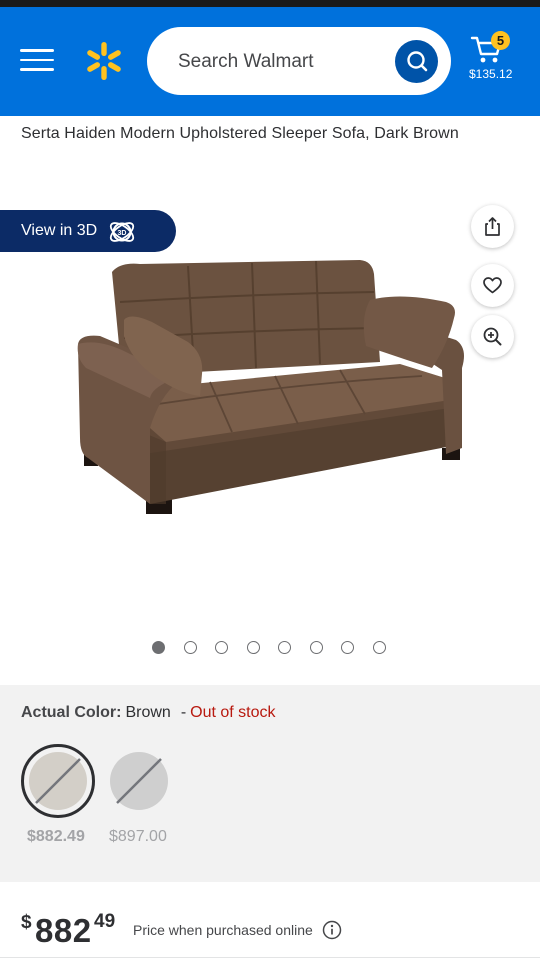 Image resolution: width=540 pixels, height=977 pixels. What do you see at coordinates (104, 61) in the screenshot?
I see `walmart-spark-icon` at bounding box center [104, 61].